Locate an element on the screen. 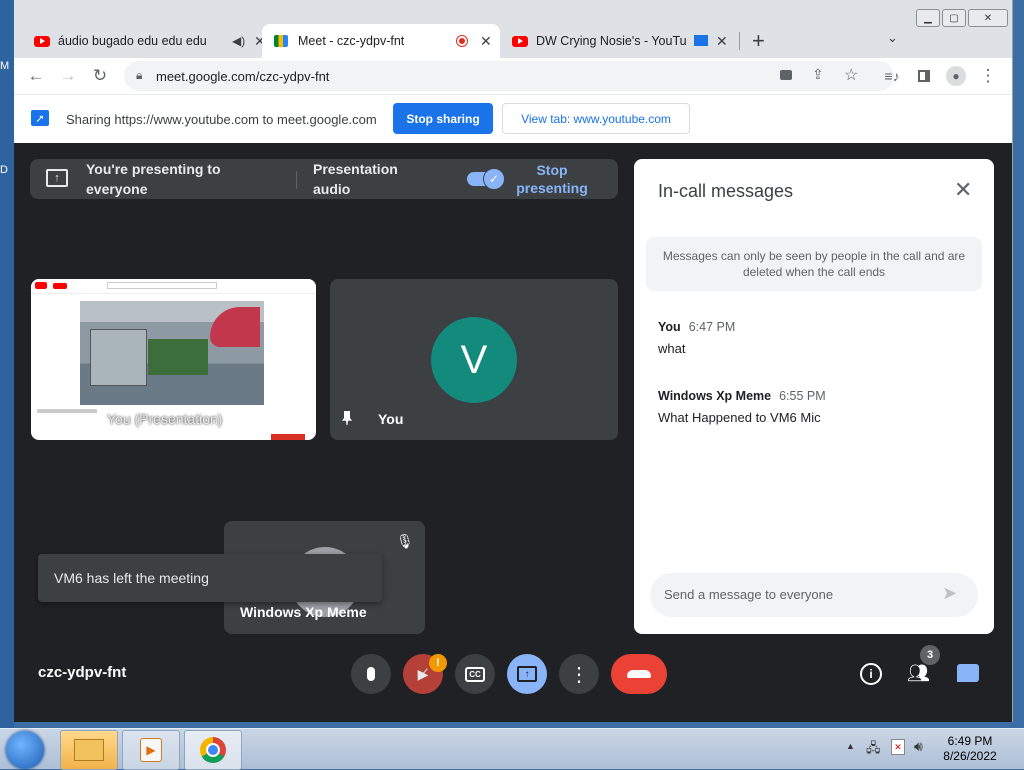 This screenshot has height=770, width=1024. volume-icon: 🔊︎ is located at coordinates (918, 746).